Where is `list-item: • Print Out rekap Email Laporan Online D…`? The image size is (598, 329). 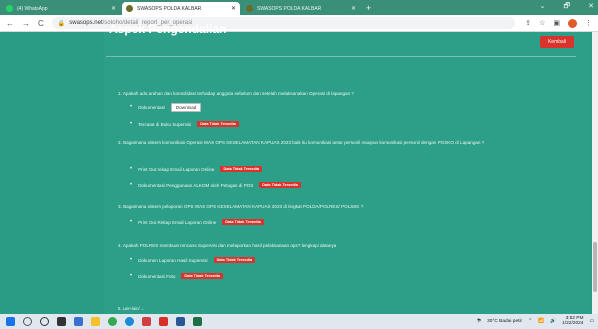 list-item: • Print Out rekap Email Laporan Online D… is located at coordinates (196, 169).